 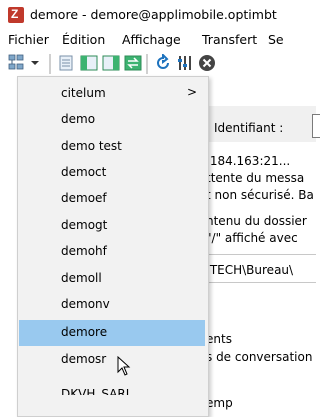 I want to click on mouse-cursor-icon, so click(x=124, y=367).